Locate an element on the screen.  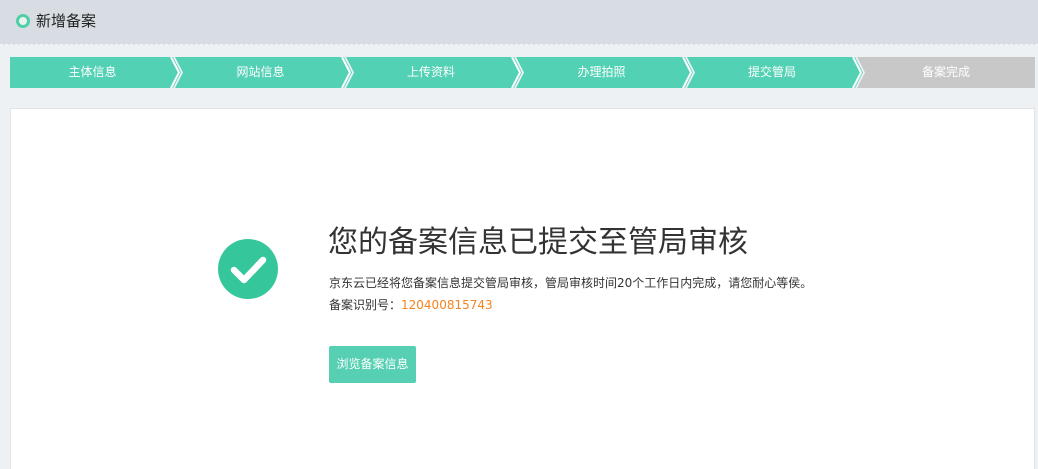
step-label: 备案完成 is located at coordinates (945, 72).